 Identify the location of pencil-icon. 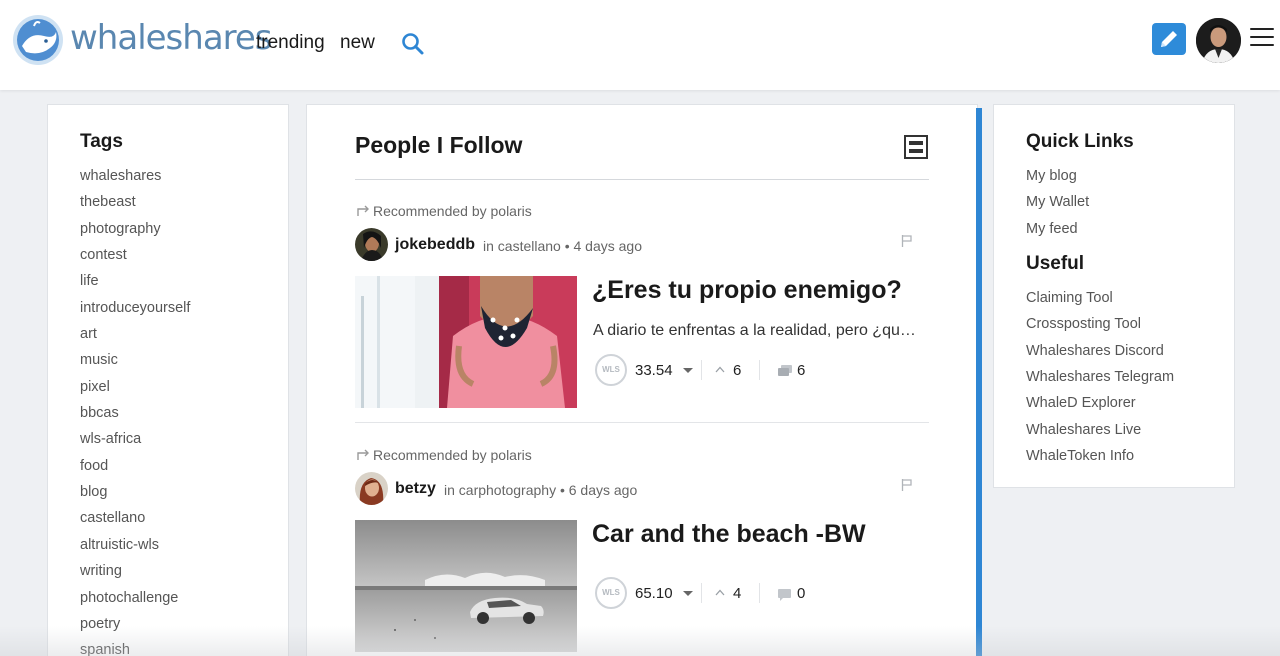
(1169, 39).